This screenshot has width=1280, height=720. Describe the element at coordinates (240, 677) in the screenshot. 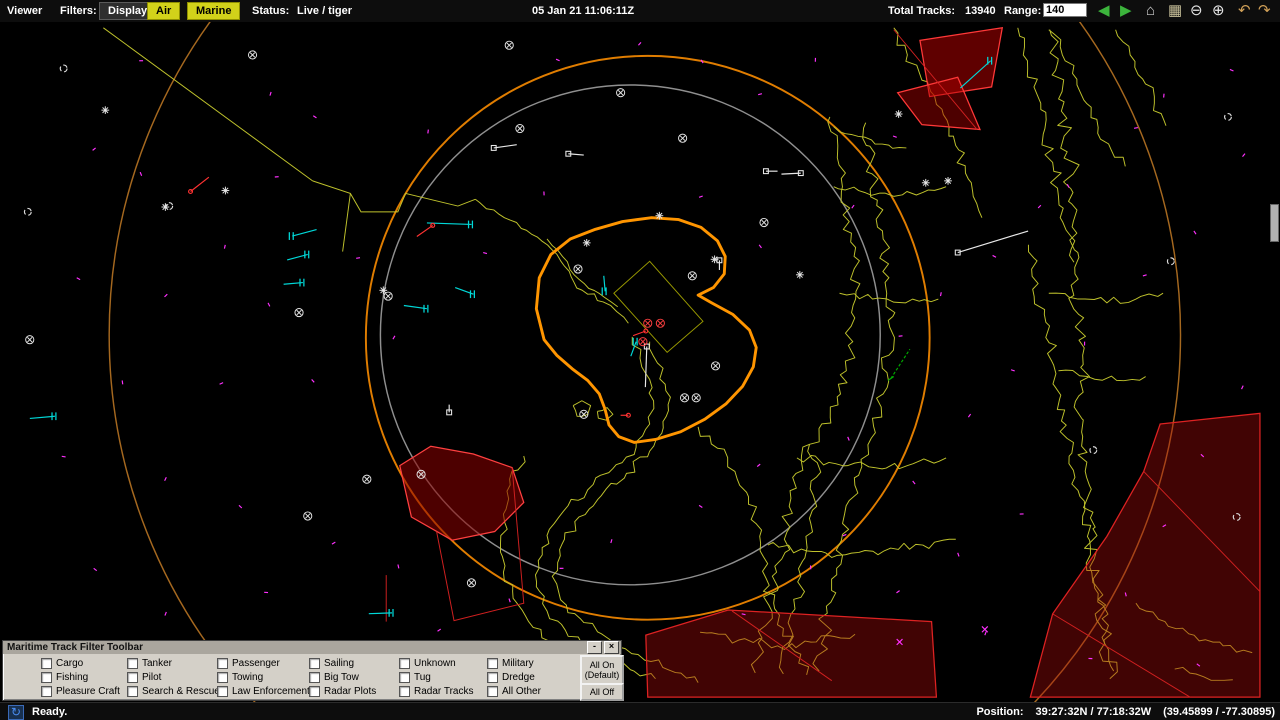

I see `filter-checkbox-towing: Towing` at that location.